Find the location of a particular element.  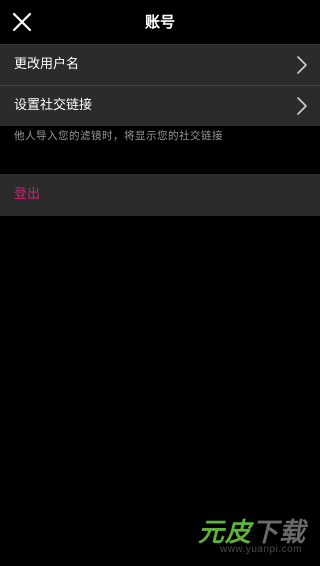

social-links-row: 设置社交链接 is located at coordinates (160, 105).